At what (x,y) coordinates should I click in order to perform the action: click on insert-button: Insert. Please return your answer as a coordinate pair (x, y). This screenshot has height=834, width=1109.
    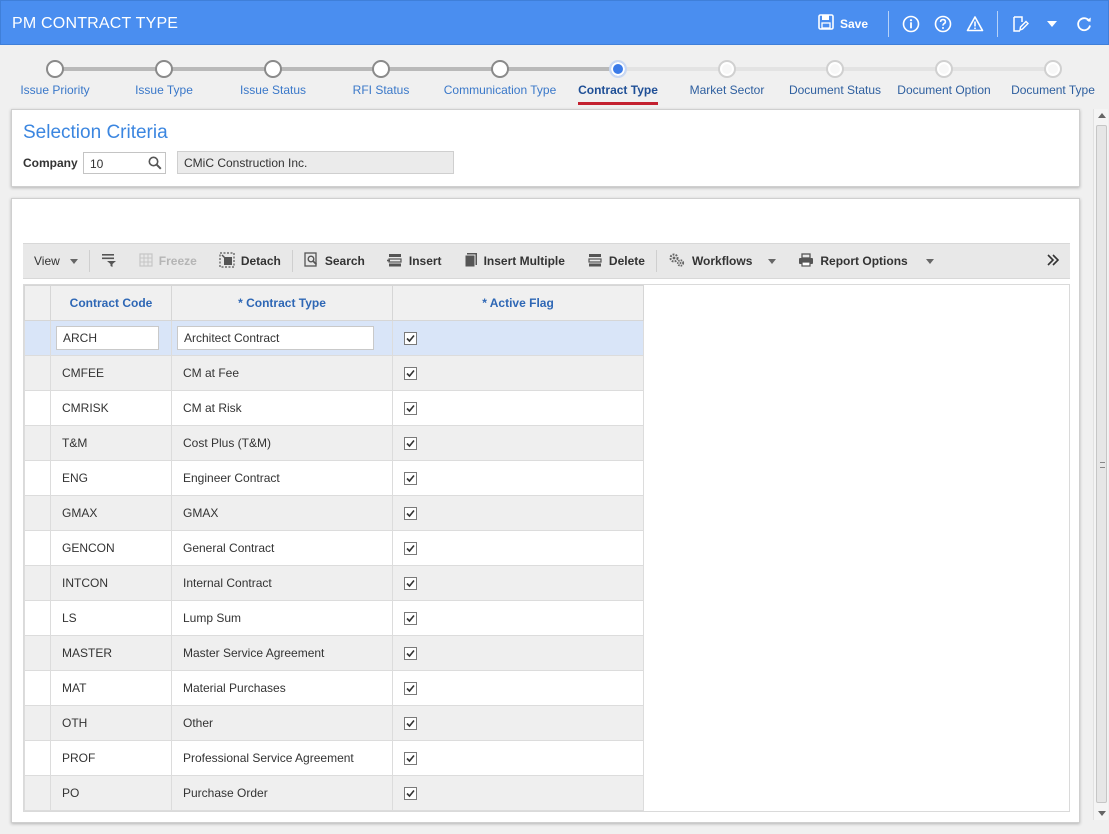
    Looking at the image, I should click on (414, 261).